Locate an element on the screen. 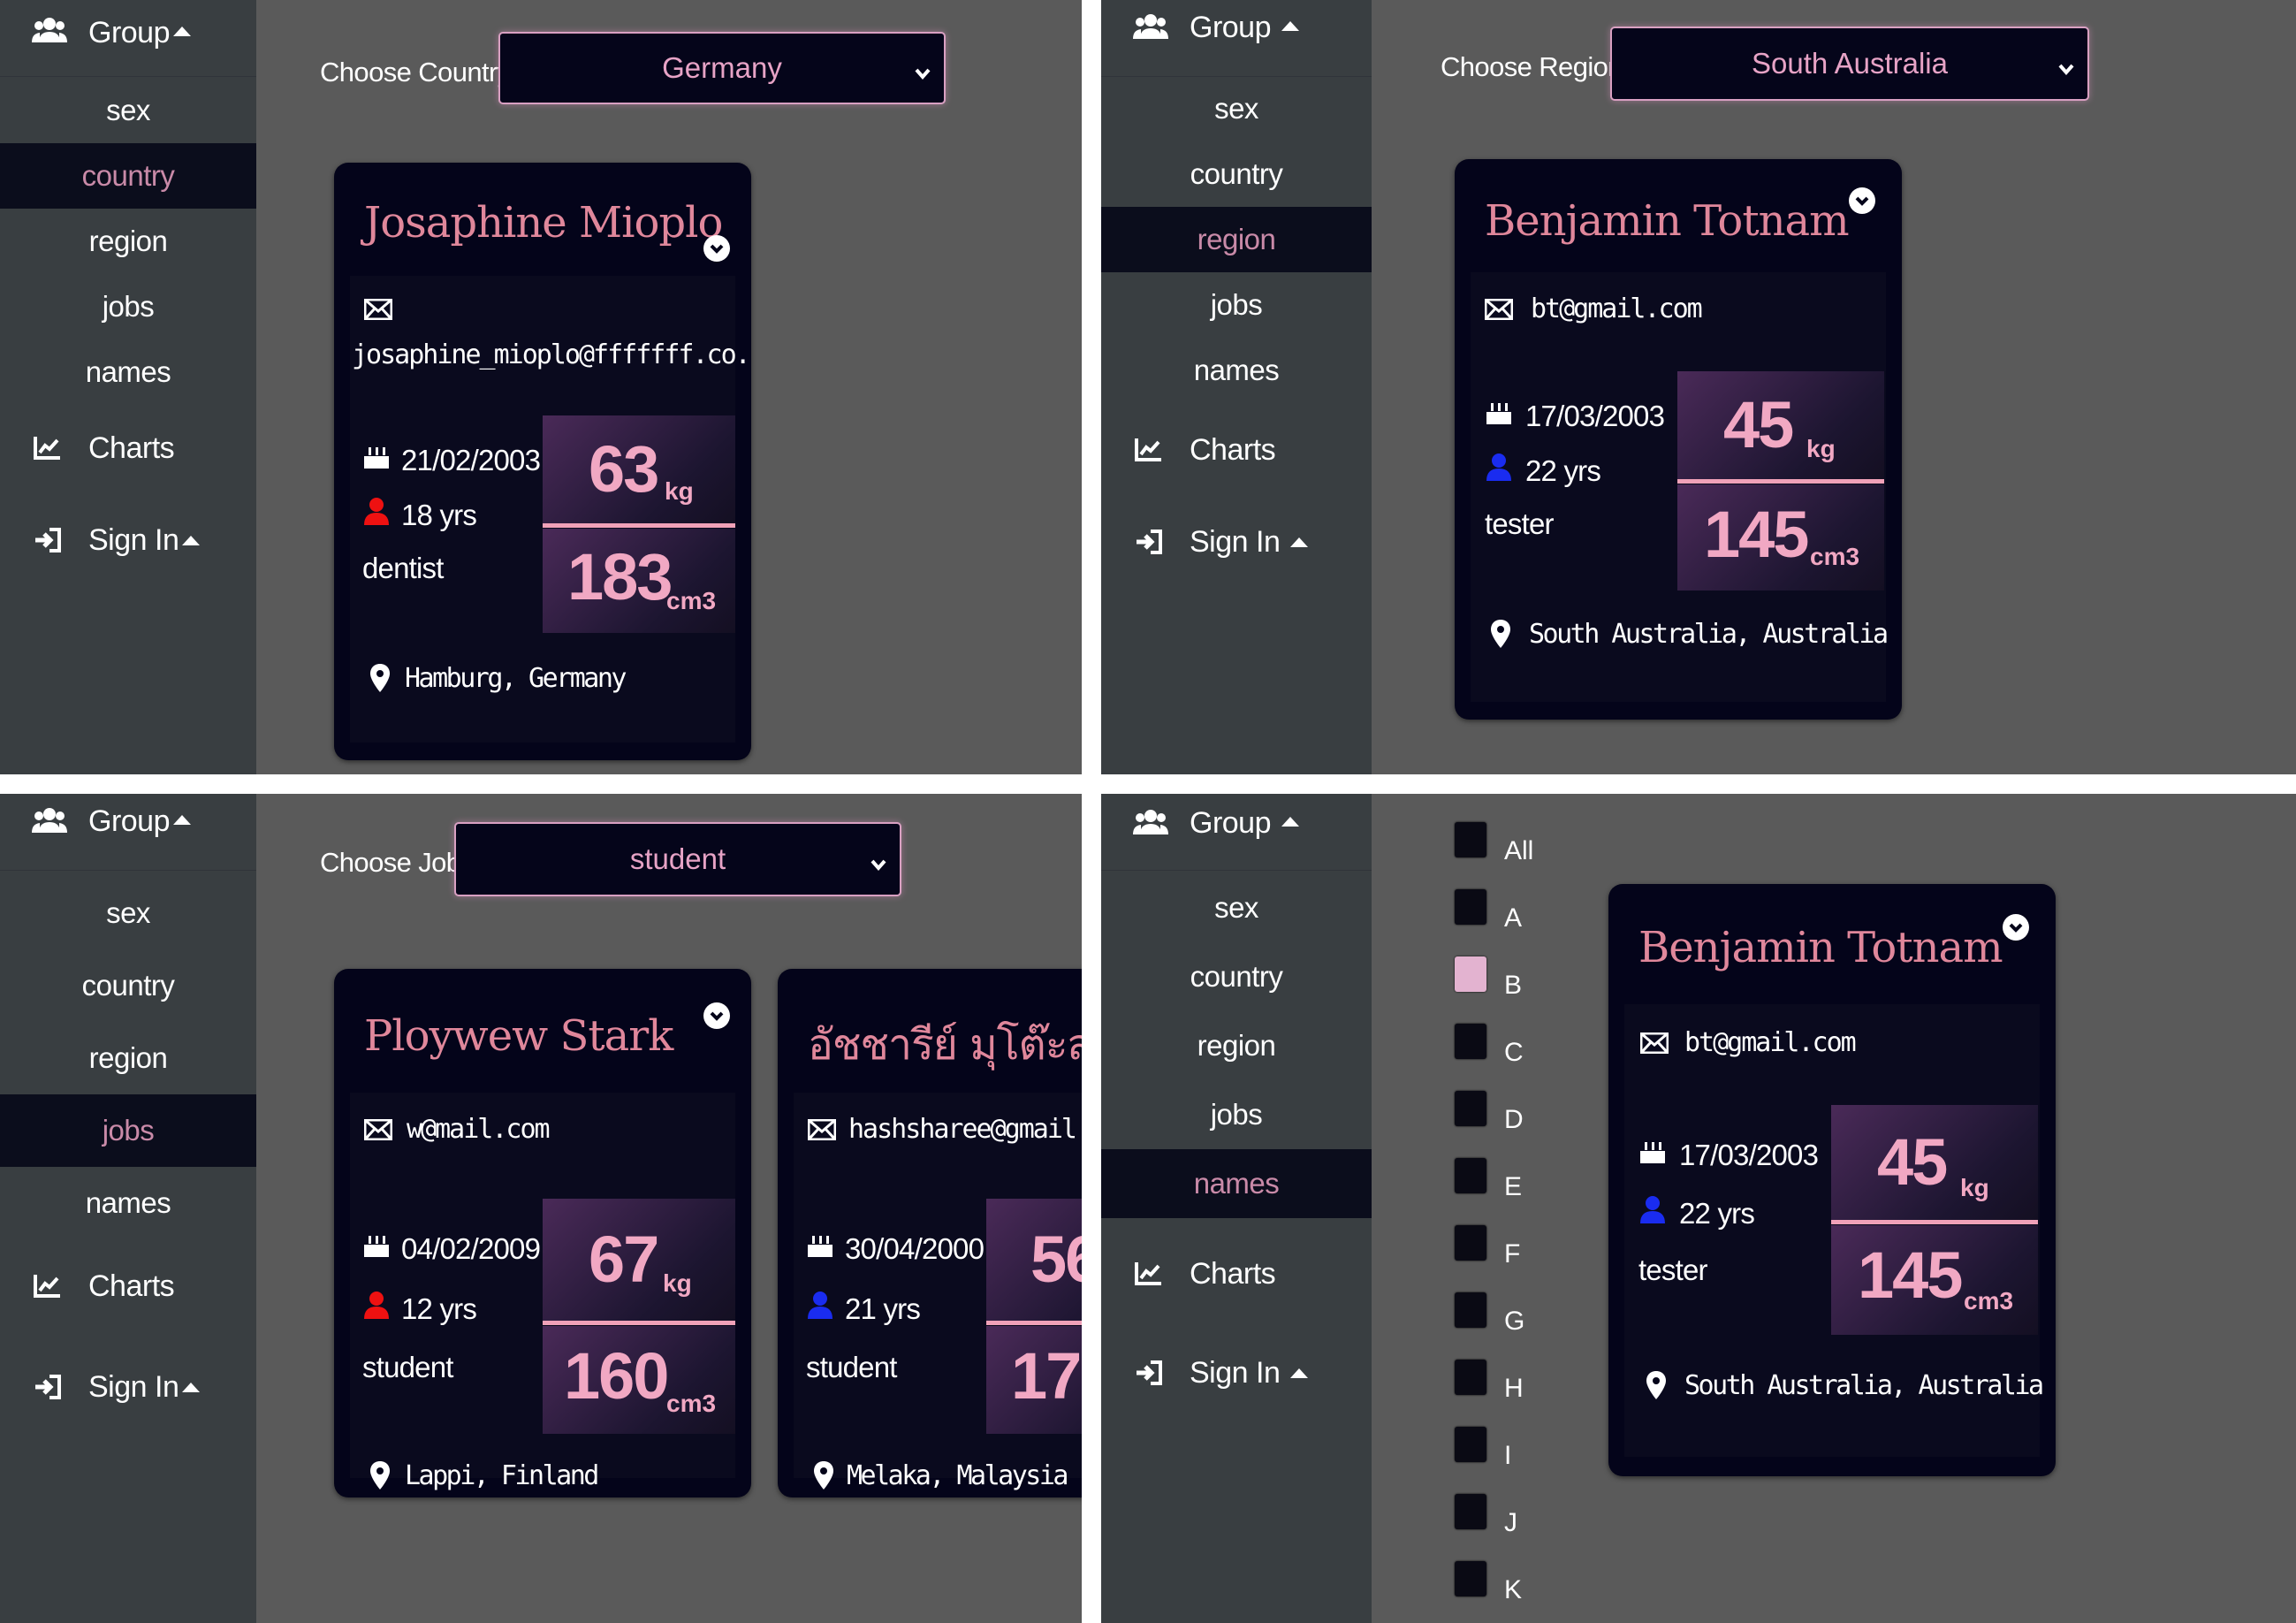  checkbox-label: F is located at coordinates (1513, 1254).